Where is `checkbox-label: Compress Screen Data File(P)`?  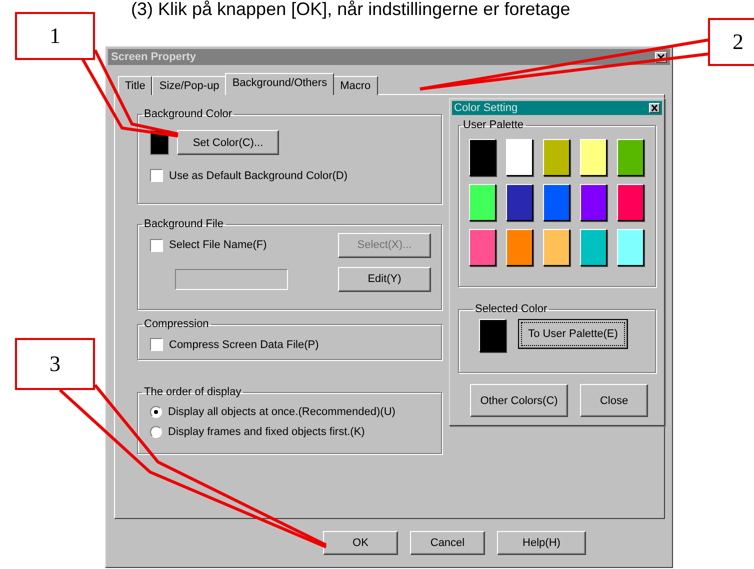 checkbox-label: Compress Screen Data File(P) is located at coordinates (244, 344).